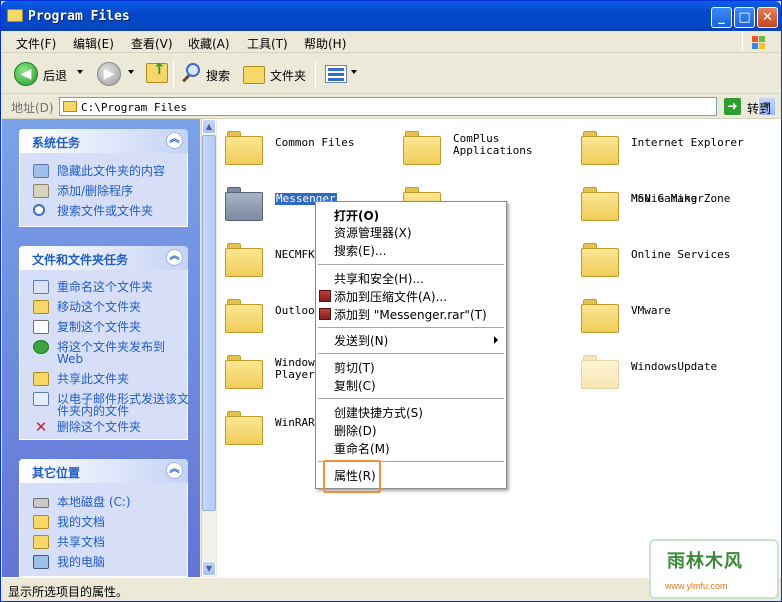  Describe the element at coordinates (288, 75) in the screenshot. I see `folders-button: 文件夹` at that location.